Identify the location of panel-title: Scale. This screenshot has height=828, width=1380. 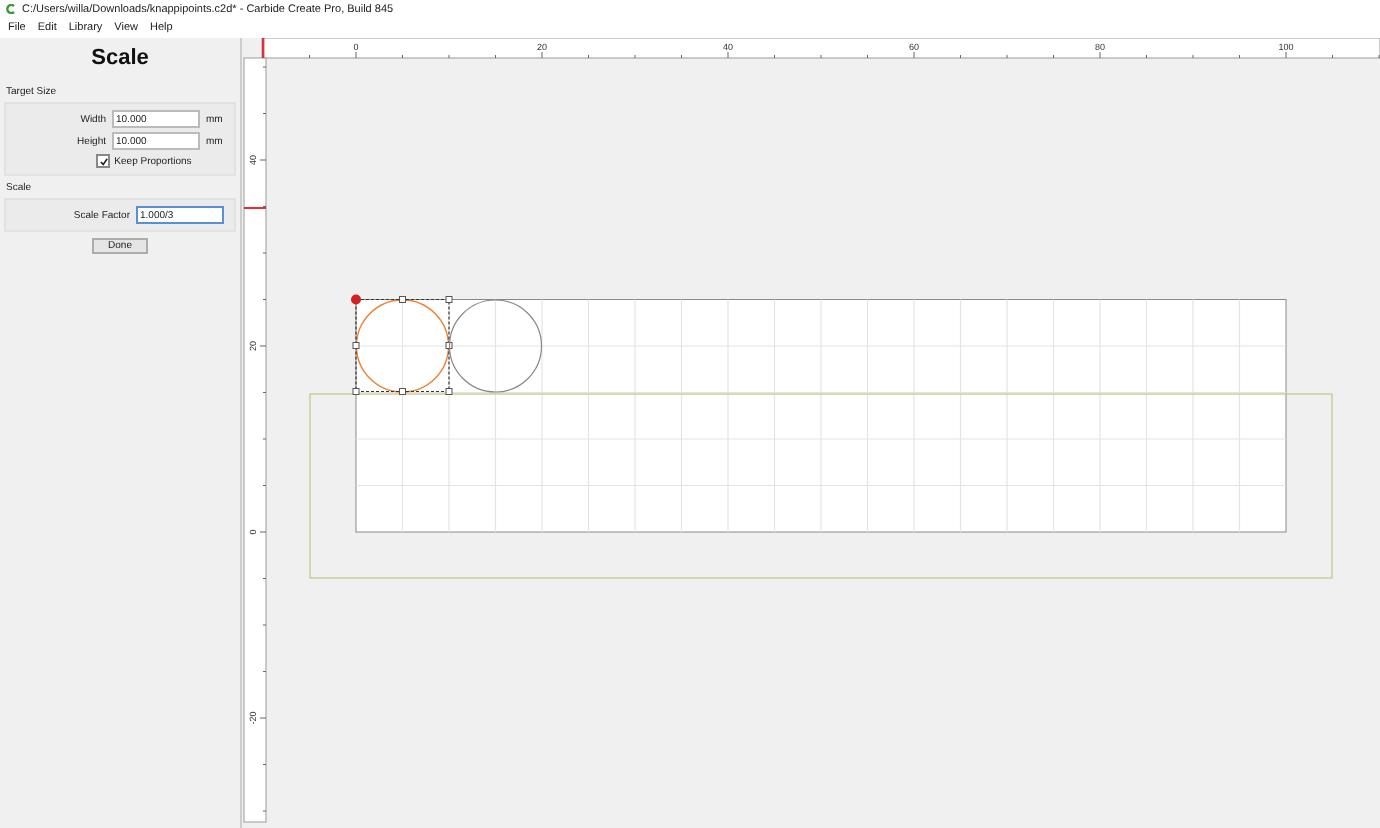
(120, 58).